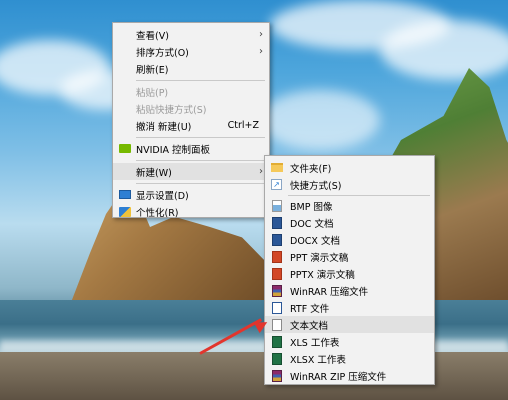 The image size is (508, 400). What do you see at coordinates (349, 358) in the screenshot?
I see `new-item-xlsx: XLSX 工作表` at bounding box center [349, 358].